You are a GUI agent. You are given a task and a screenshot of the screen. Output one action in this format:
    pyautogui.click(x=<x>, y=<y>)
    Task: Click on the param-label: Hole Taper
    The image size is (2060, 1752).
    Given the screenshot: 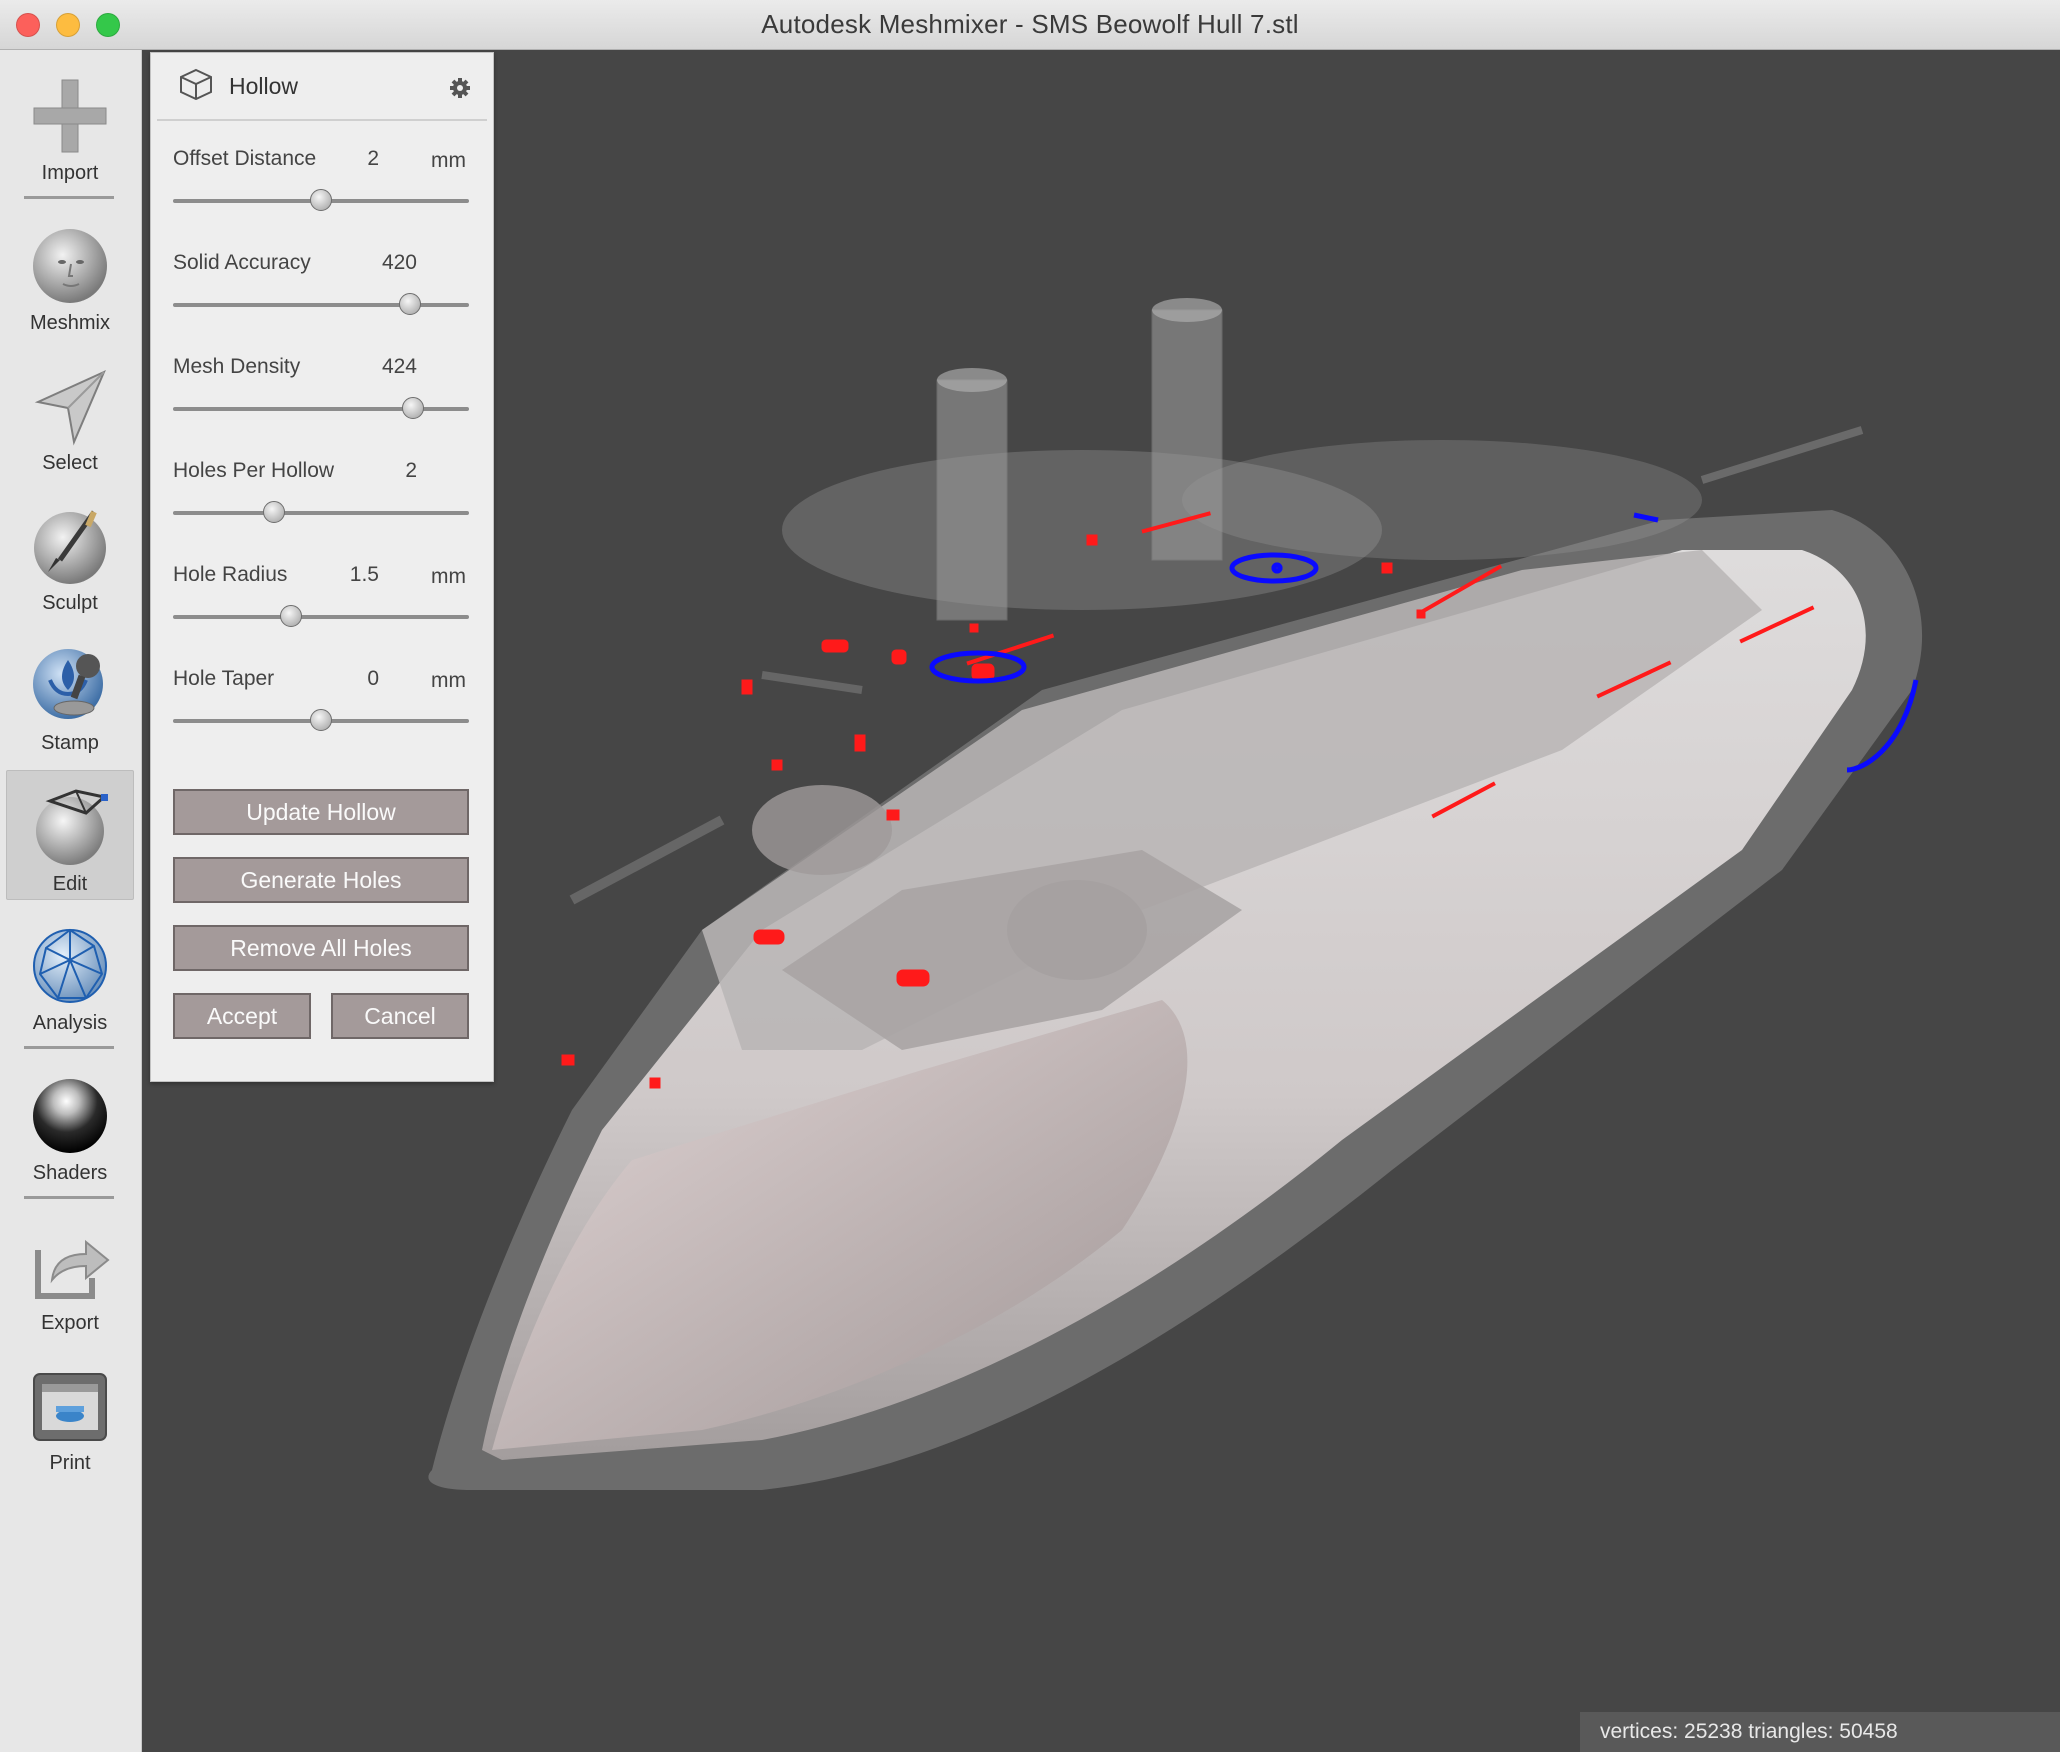 What is the action you would take?
    pyautogui.click(x=224, y=678)
    